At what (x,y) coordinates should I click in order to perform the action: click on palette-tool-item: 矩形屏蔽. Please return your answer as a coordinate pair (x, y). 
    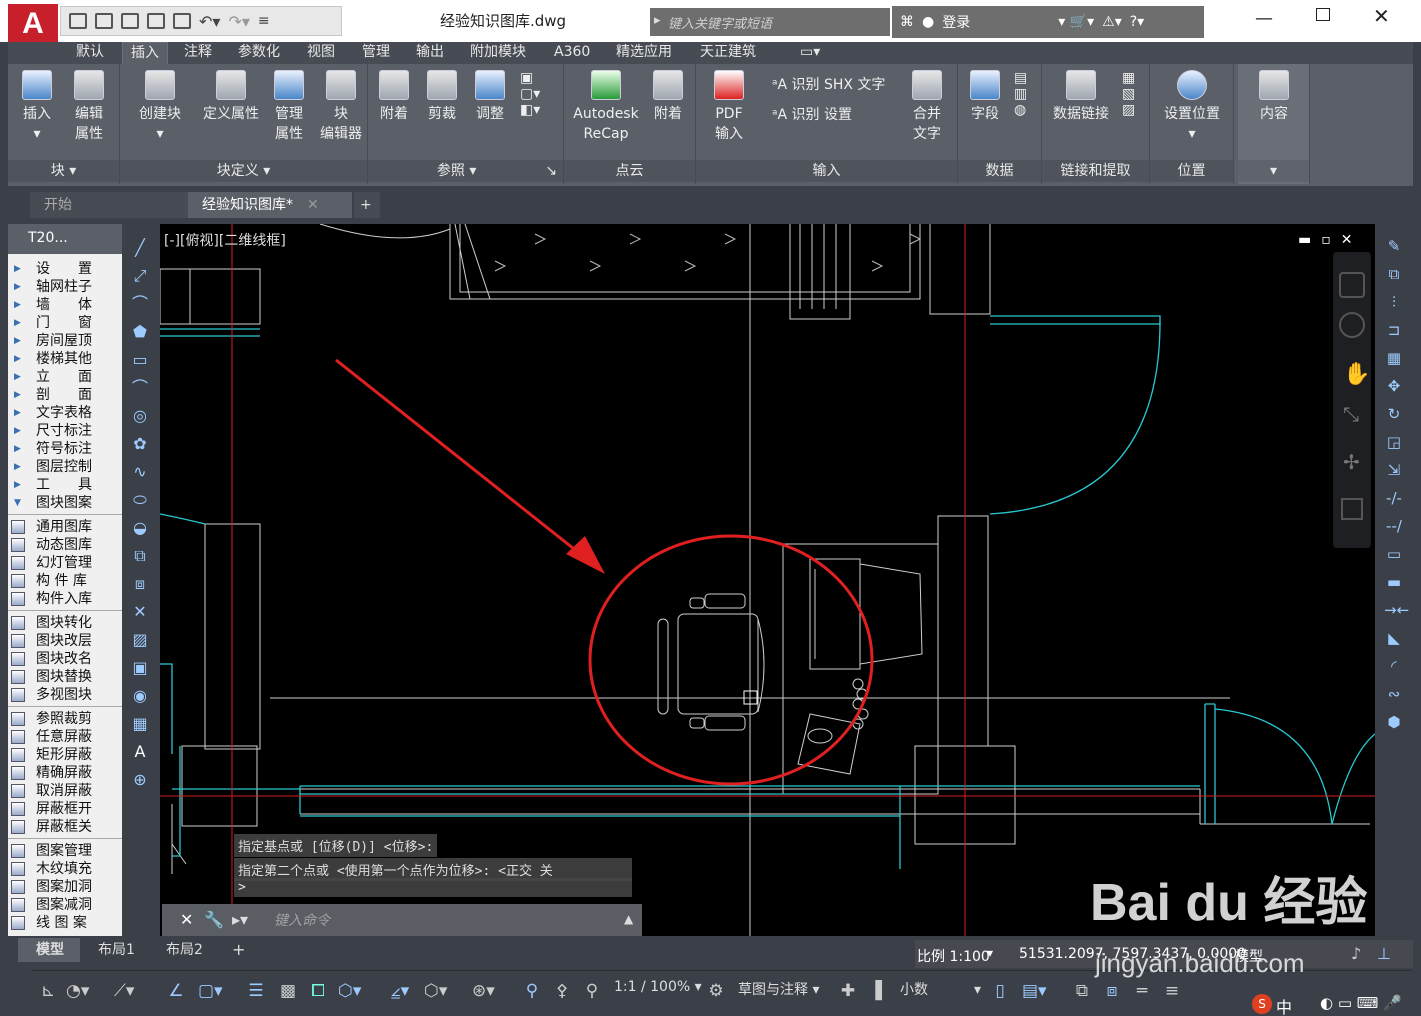
    Looking at the image, I should click on (65, 755).